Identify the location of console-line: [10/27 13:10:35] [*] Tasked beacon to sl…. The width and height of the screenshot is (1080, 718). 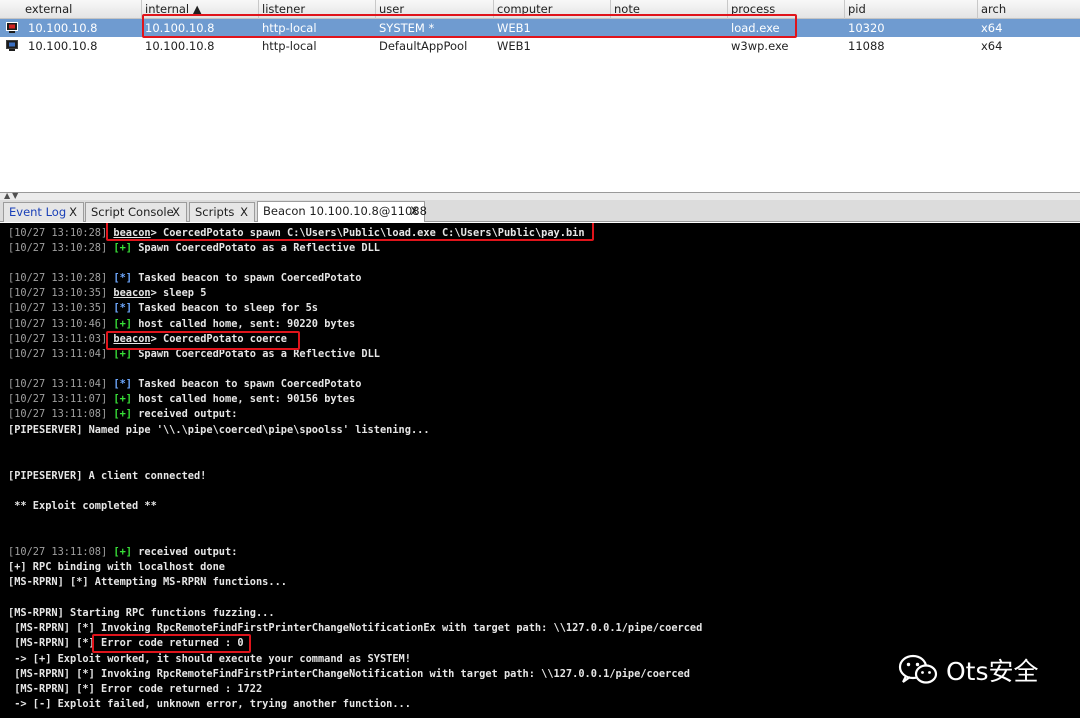
(163, 308).